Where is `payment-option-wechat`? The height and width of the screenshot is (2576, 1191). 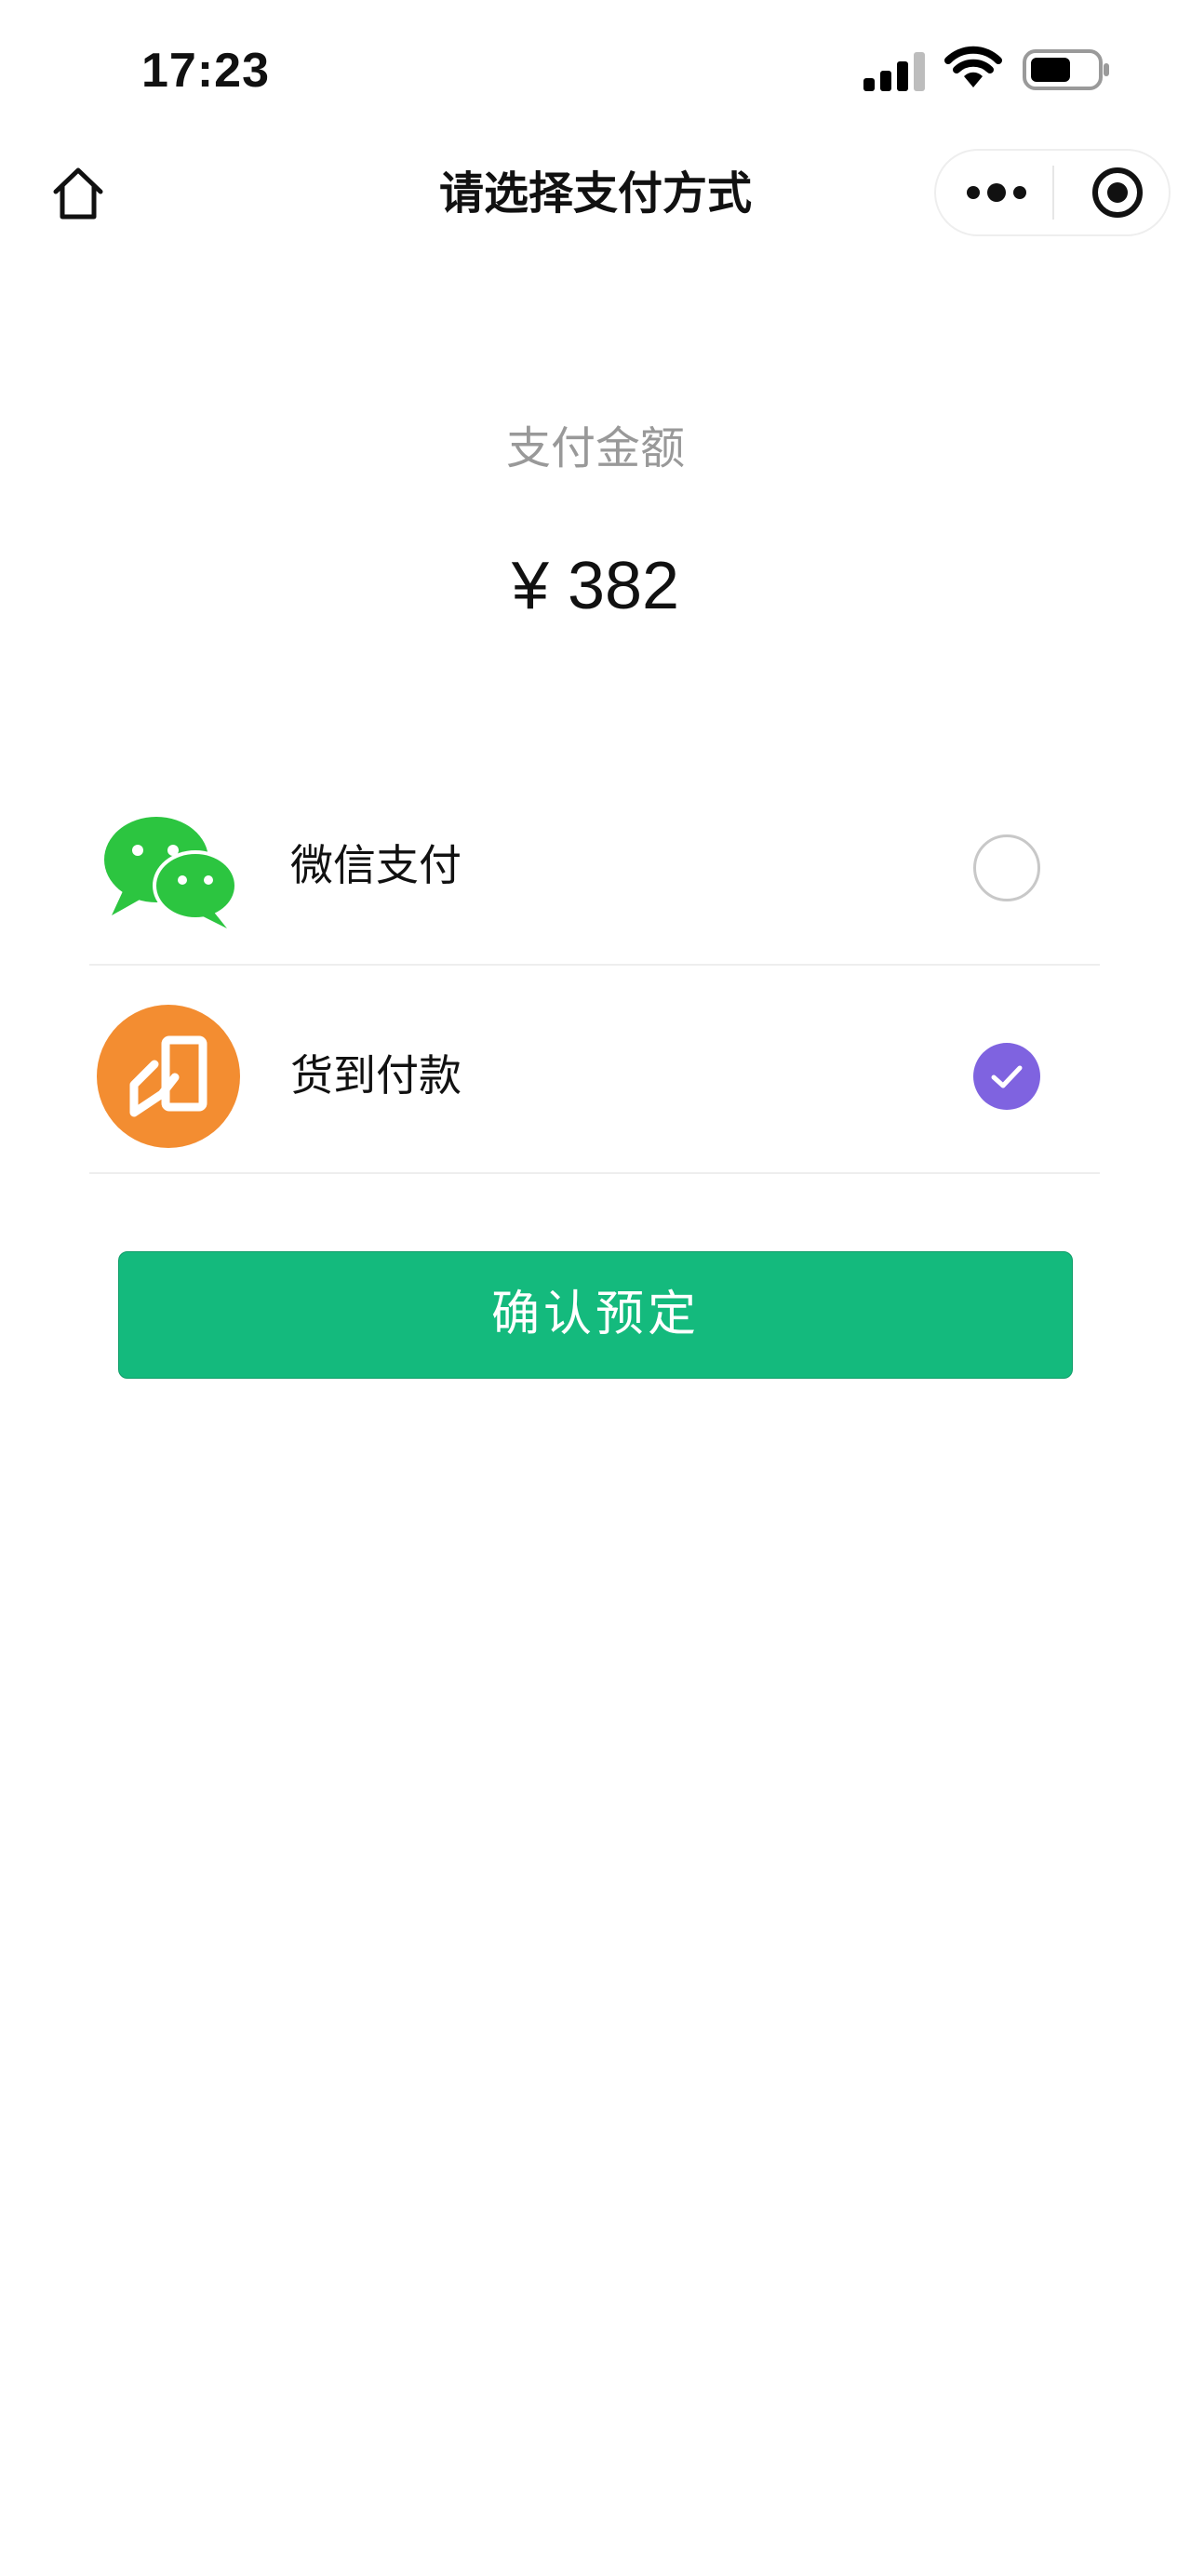
payment-option-wechat is located at coordinates (594, 871).